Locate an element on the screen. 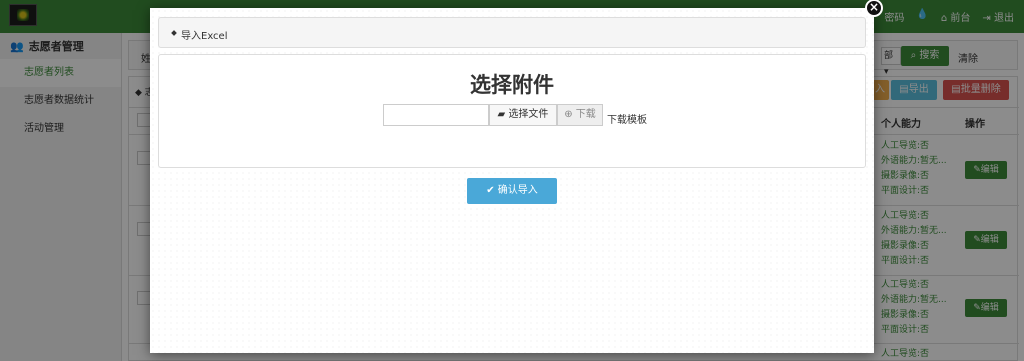 The height and width of the screenshot is (361, 1024). download-button: ⊕ 下载 is located at coordinates (580, 115).